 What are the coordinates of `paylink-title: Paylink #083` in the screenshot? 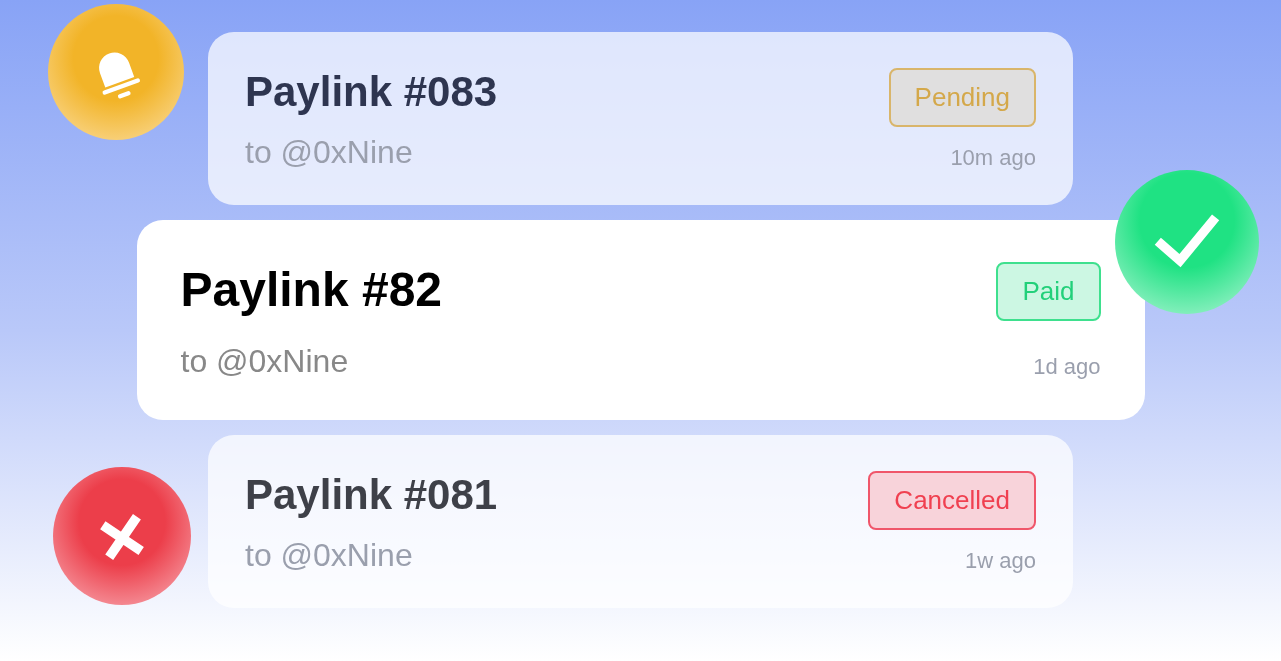 It's located at (371, 92).